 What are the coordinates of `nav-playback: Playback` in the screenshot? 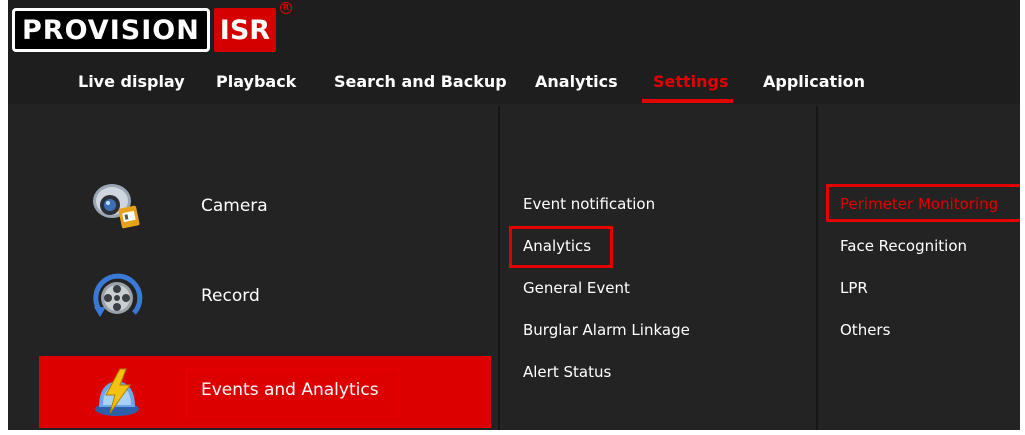 It's located at (256, 81).